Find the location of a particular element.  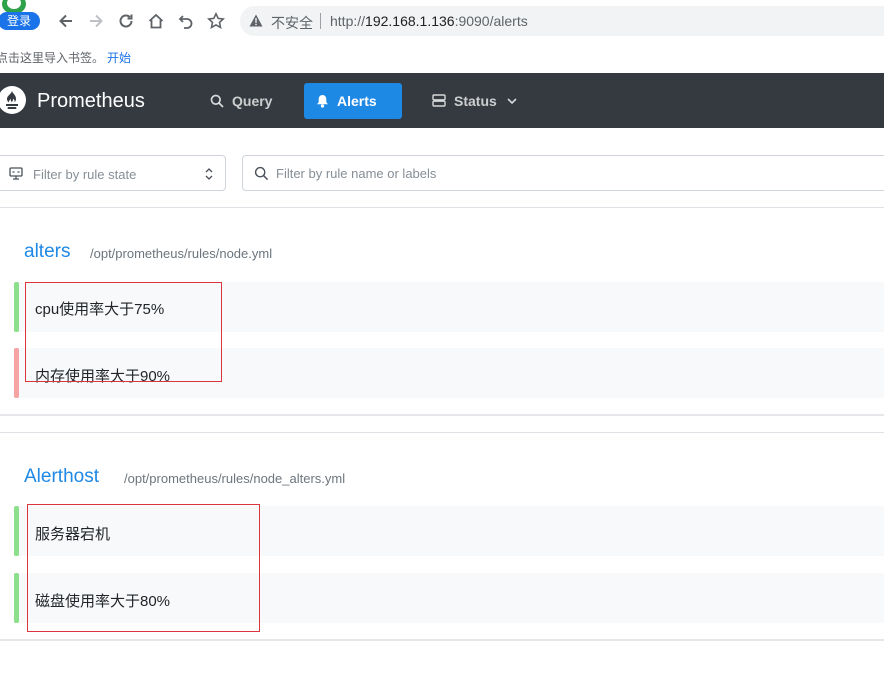

home-button is located at coordinates (156, 21).